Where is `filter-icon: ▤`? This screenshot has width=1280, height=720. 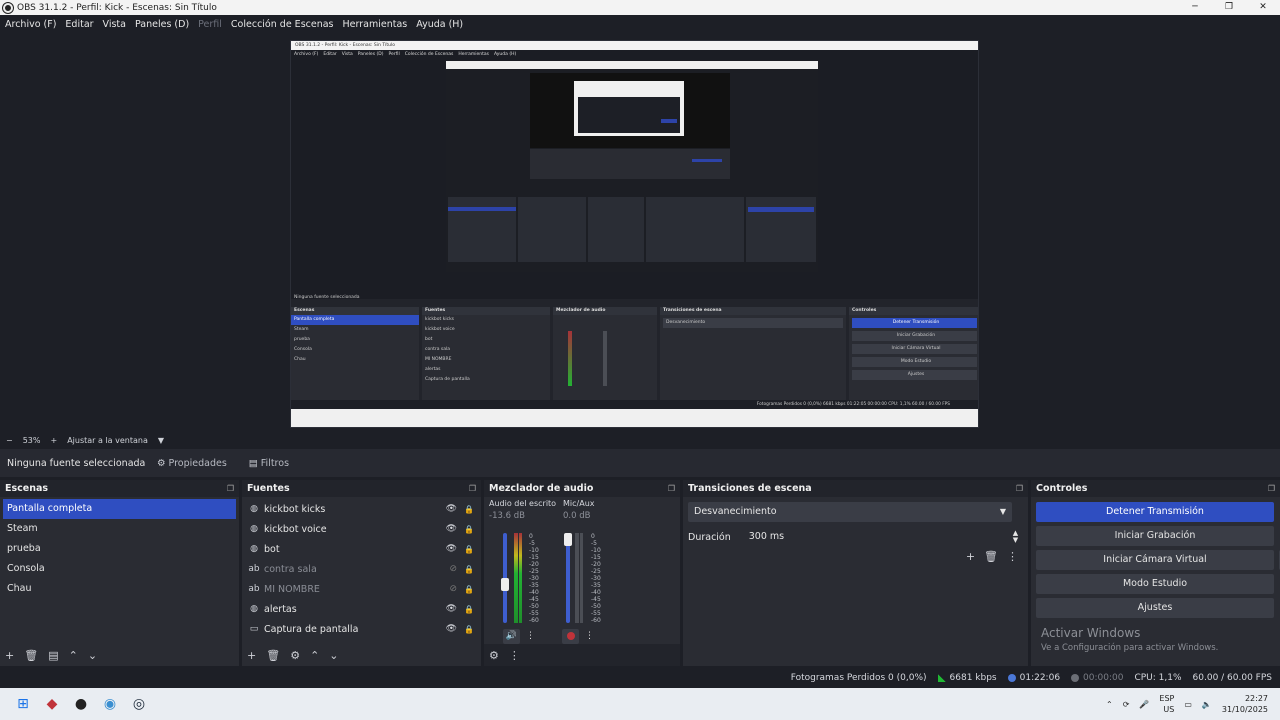 filter-icon: ▤ is located at coordinates (53, 655).